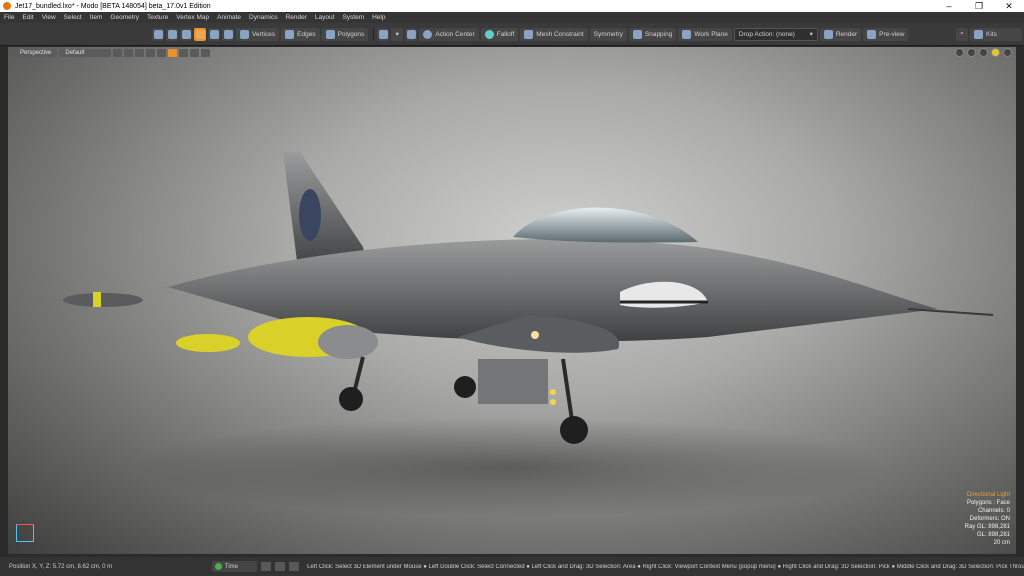  I want to click on preview-label: Pre-view, so click(892, 34).